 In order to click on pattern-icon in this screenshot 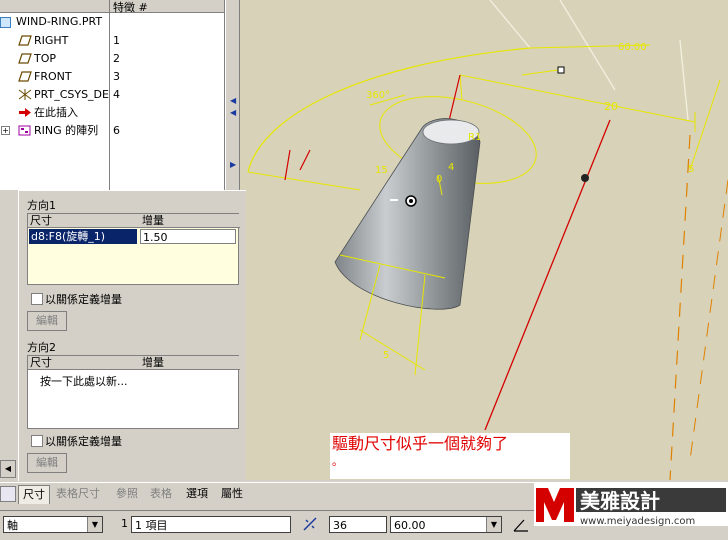, I will do `click(25, 130)`.